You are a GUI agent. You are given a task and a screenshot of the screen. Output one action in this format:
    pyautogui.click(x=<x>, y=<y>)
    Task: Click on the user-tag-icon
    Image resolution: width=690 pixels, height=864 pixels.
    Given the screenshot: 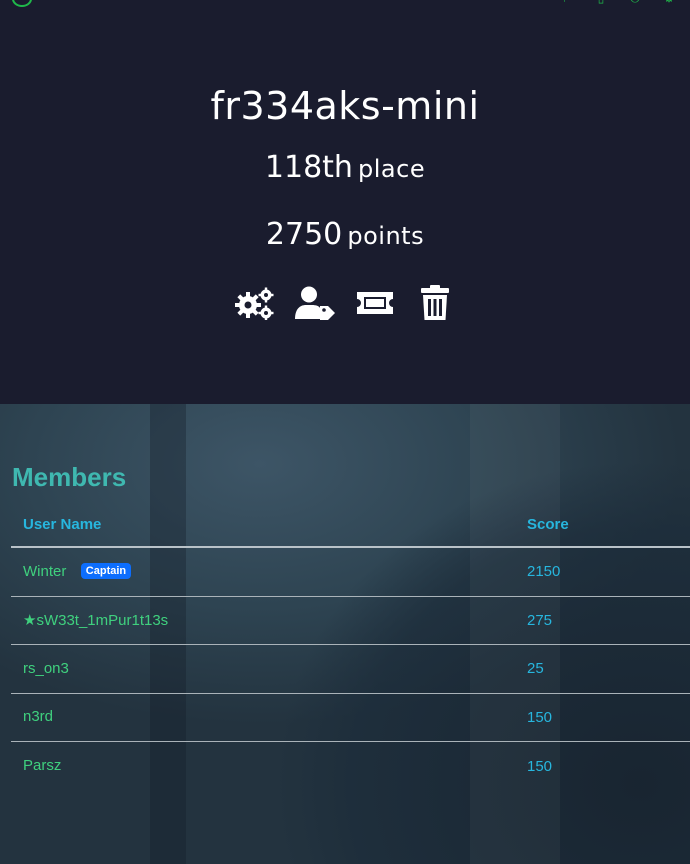 What is the action you would take?
    pyautogui.click(x=315, y=303)
    